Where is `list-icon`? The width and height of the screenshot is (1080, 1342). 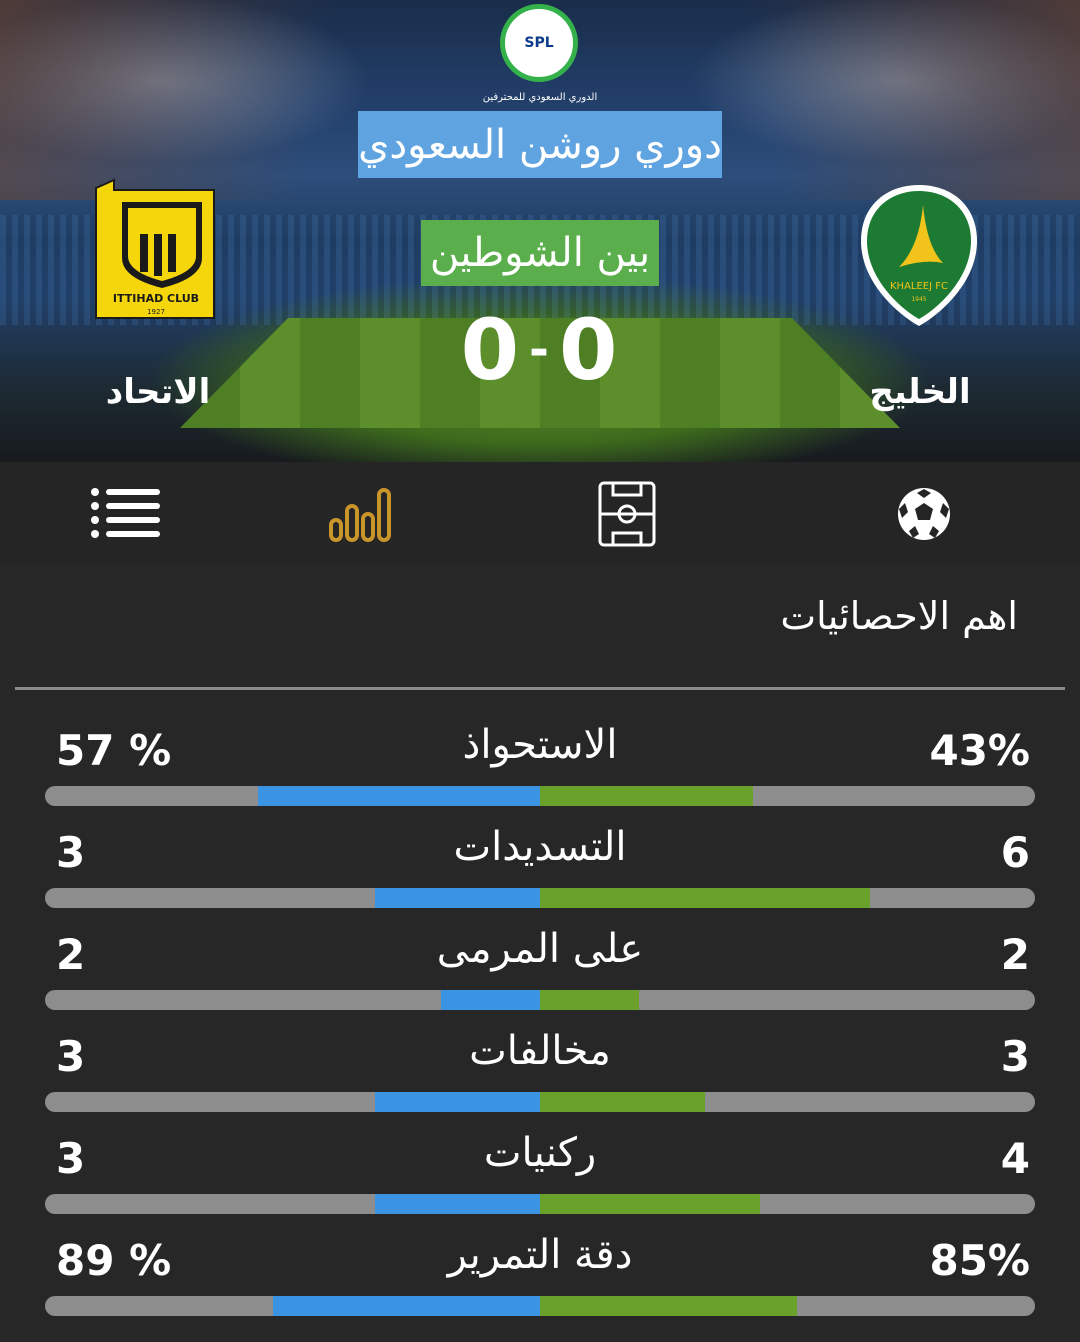
list-icon is located at coordinates (125, 513).